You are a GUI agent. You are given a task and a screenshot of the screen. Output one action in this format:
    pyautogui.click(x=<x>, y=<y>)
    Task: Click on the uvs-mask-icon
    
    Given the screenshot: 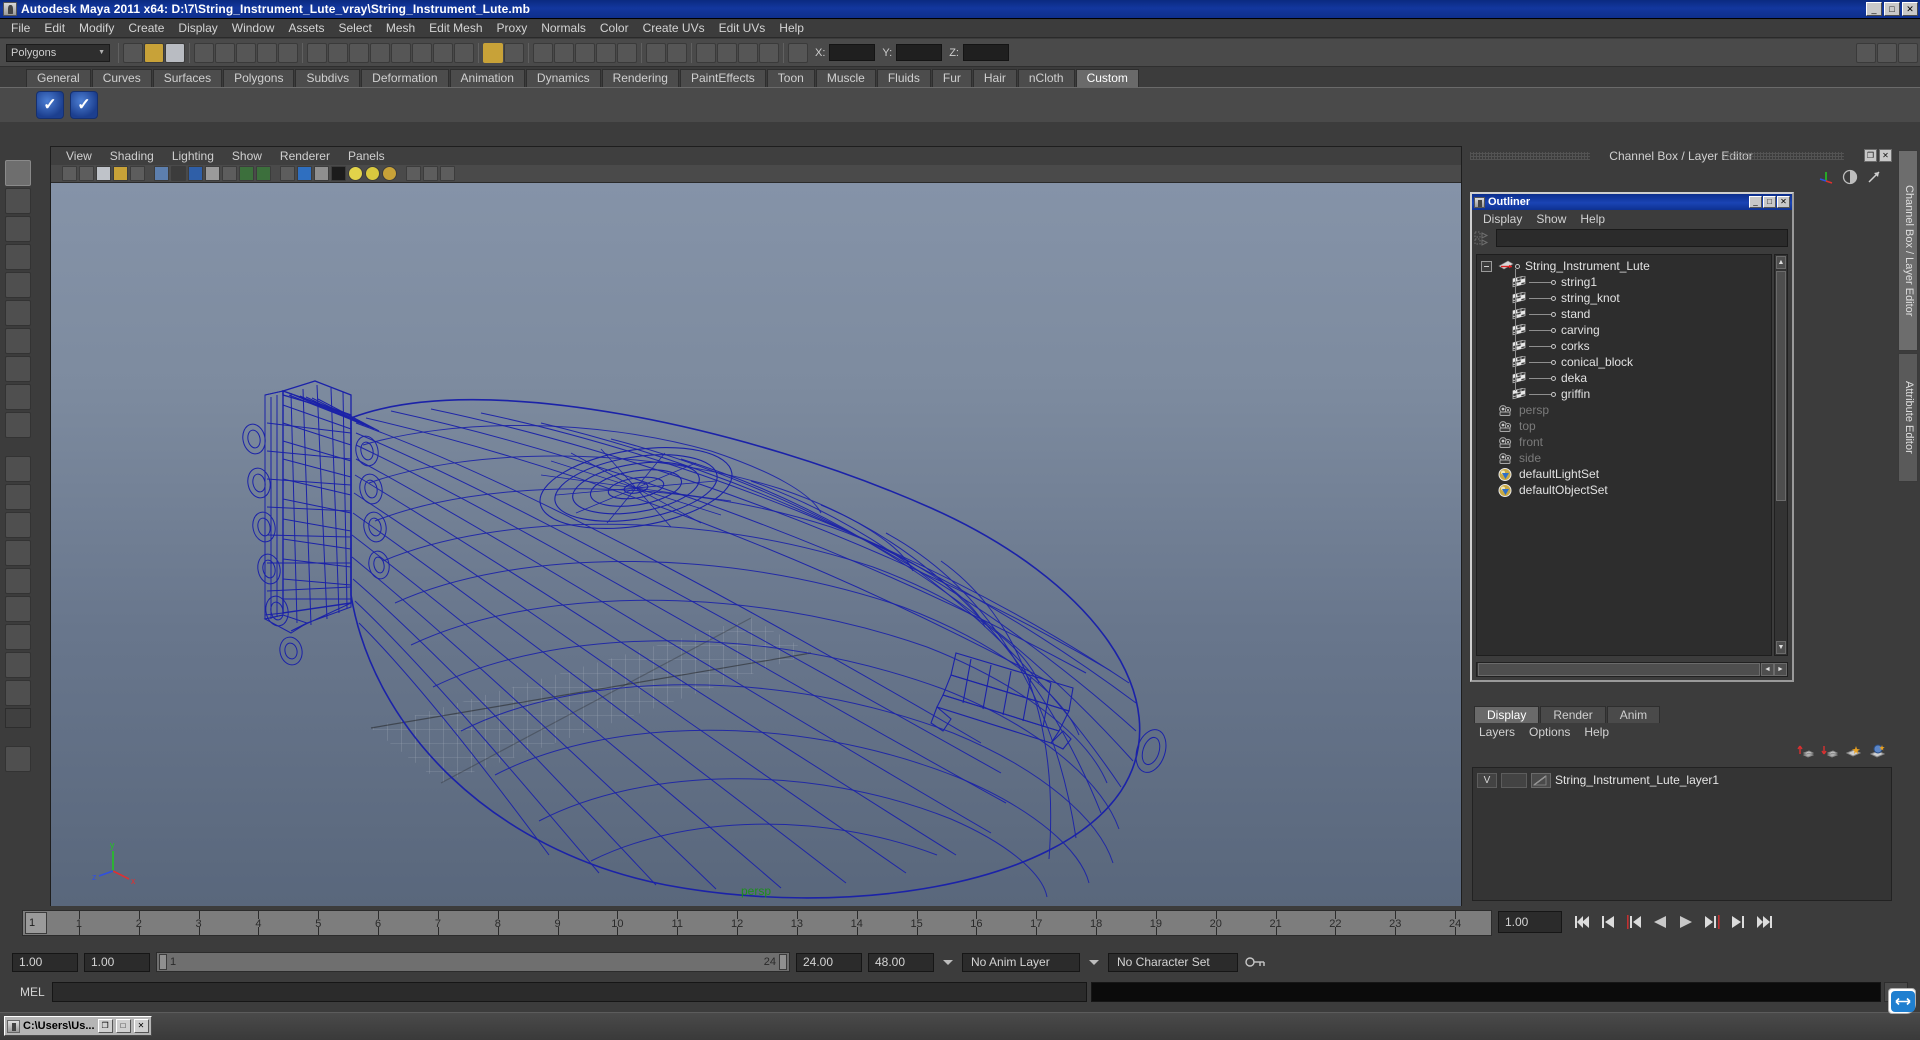 What is the action you would take?
    pyautogui.click(x=401, y=52)
    